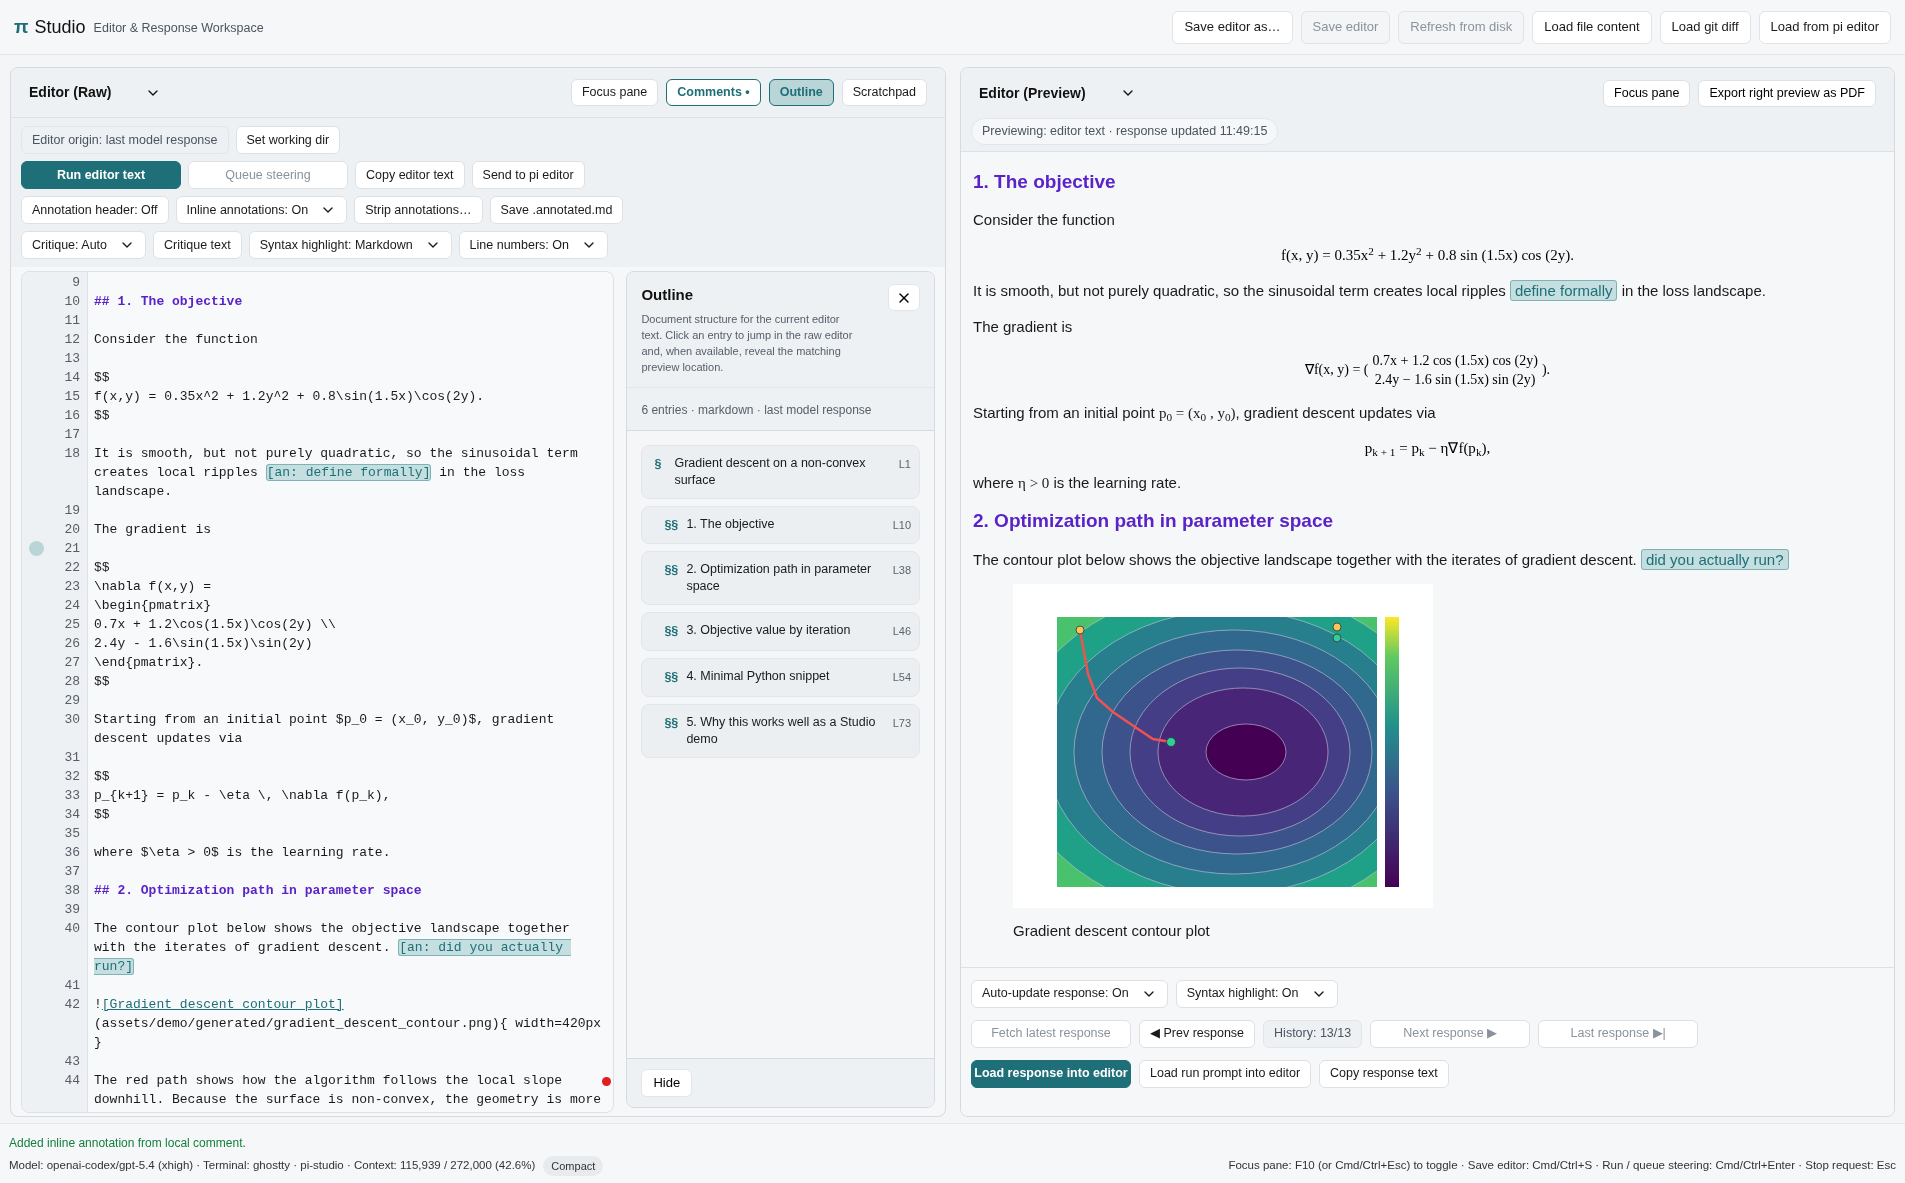 Image resolution: width=1905 pixels, height=1183 pixels. I want to click on toolbar-button: Send to pi editor, so click(528, 175).